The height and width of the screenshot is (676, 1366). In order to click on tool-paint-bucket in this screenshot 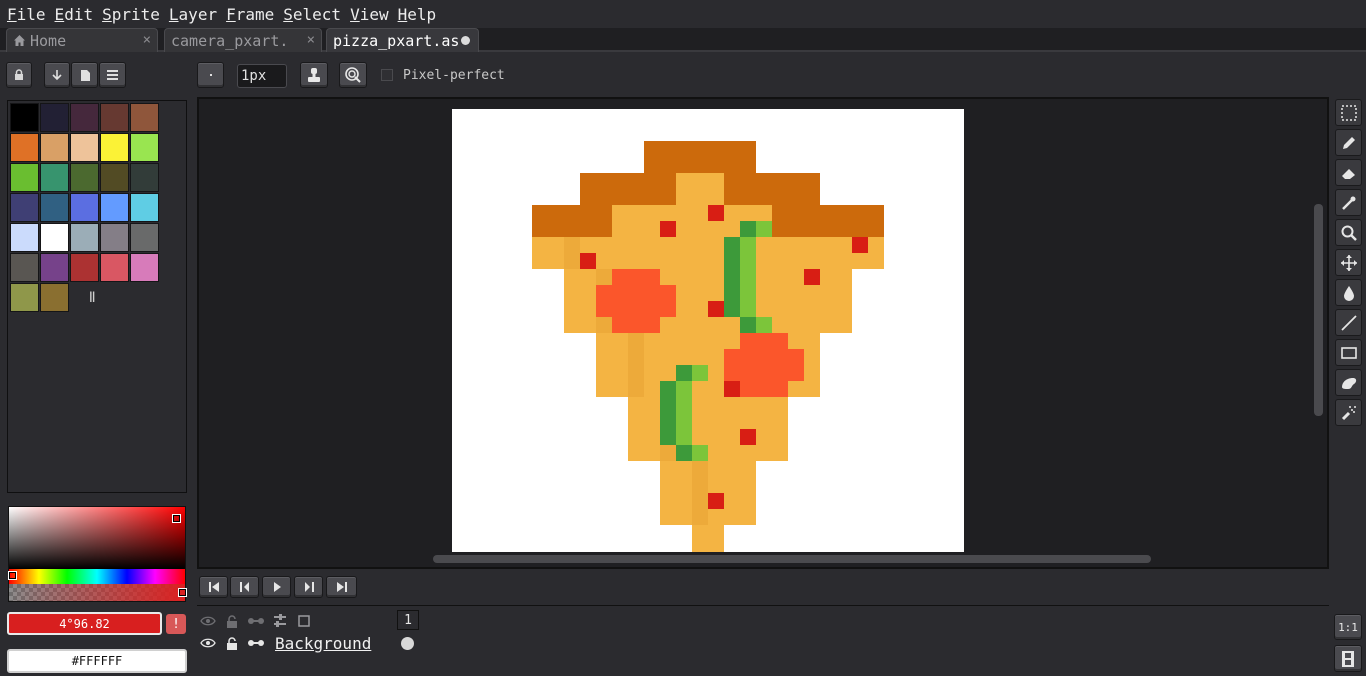, I will do `click(1348, 292)`.